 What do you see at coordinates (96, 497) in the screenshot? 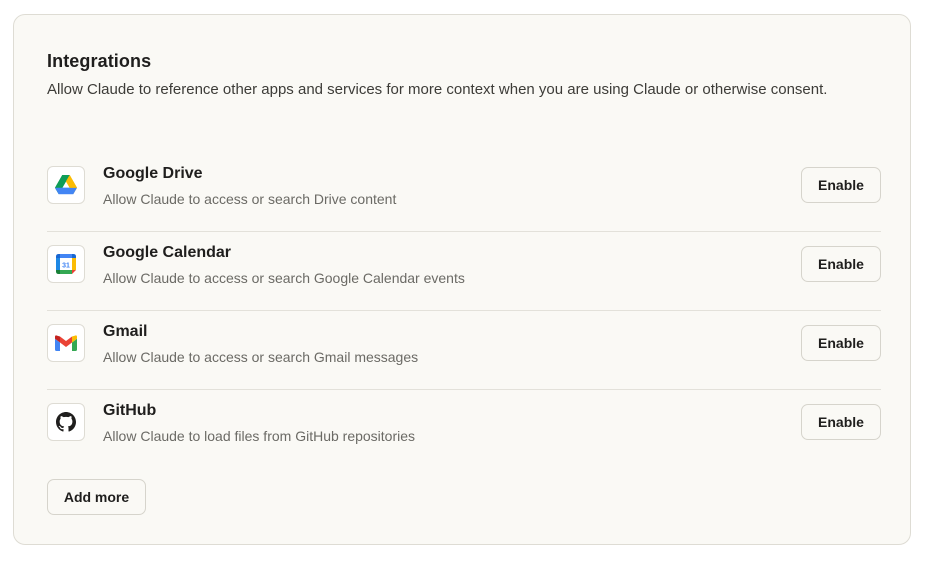
I see `add-more-button: Add more` at bounding box center [96, 497].